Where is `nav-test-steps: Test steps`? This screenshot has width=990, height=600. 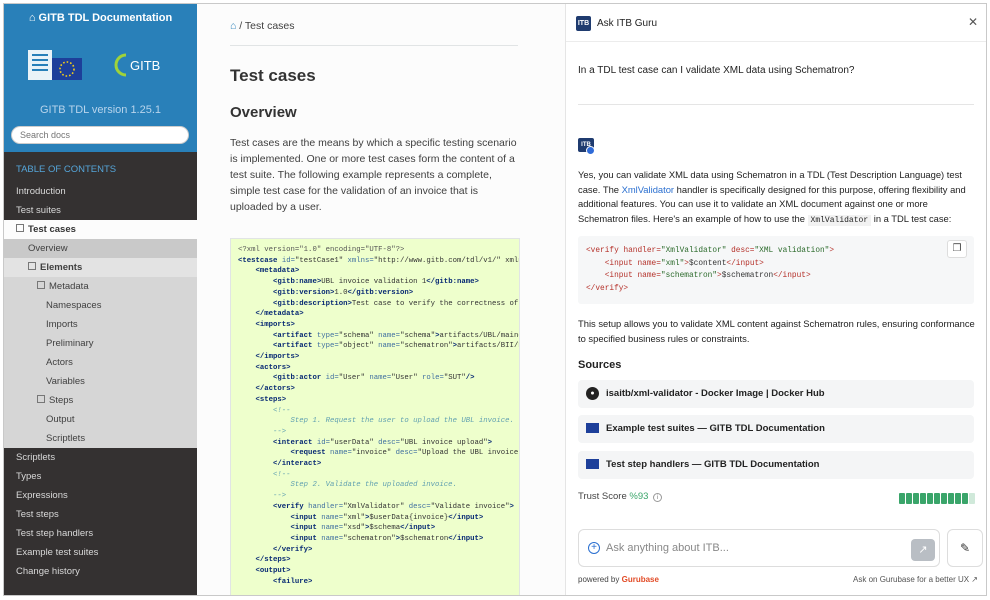
nav-test-steps: Test steps is located at coordinates (100, 514).